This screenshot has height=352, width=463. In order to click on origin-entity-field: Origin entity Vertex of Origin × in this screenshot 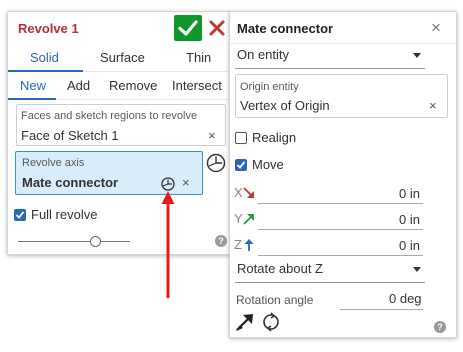, I will do `click(341, 96)`.